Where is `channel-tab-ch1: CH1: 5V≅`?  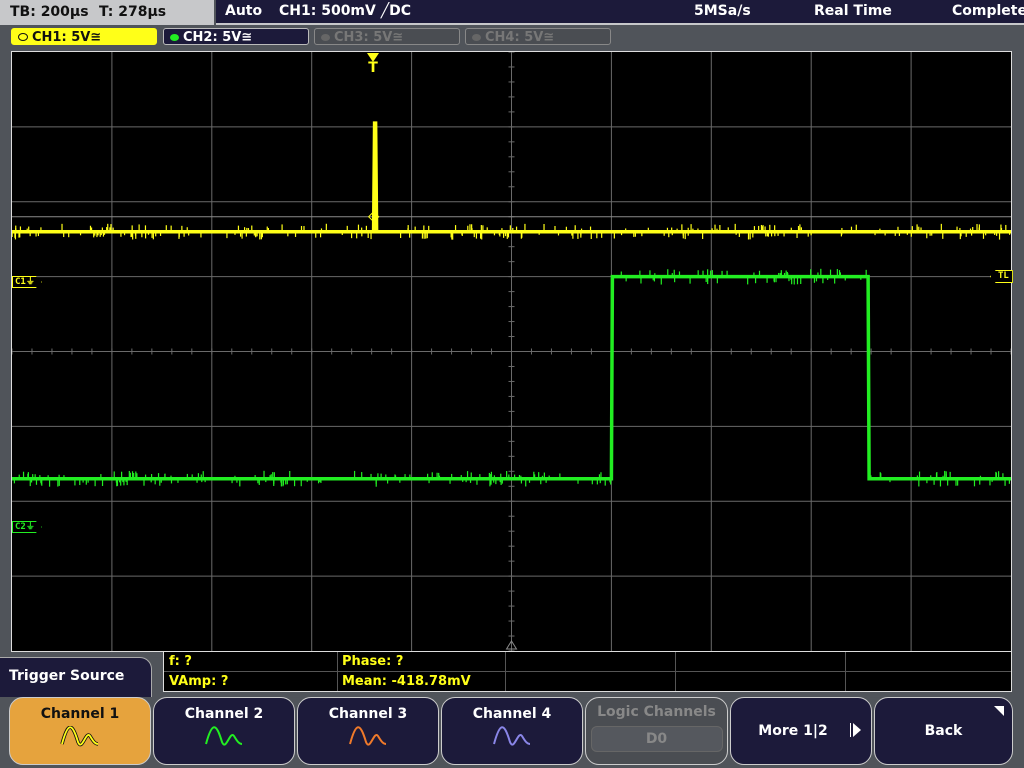
channel-tab-ch1: CH1: 5V≅ is located at coordinates (84, 36).